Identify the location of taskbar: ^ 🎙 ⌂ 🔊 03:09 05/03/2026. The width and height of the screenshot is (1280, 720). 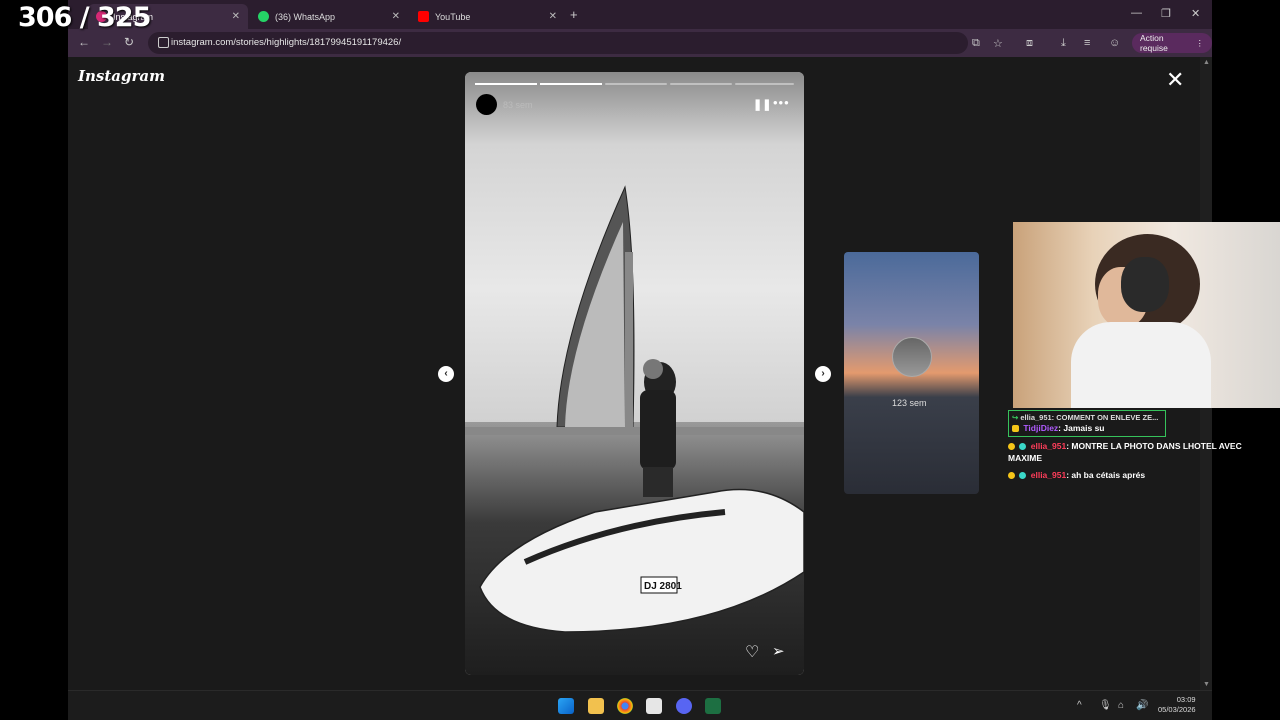
(640, 705).